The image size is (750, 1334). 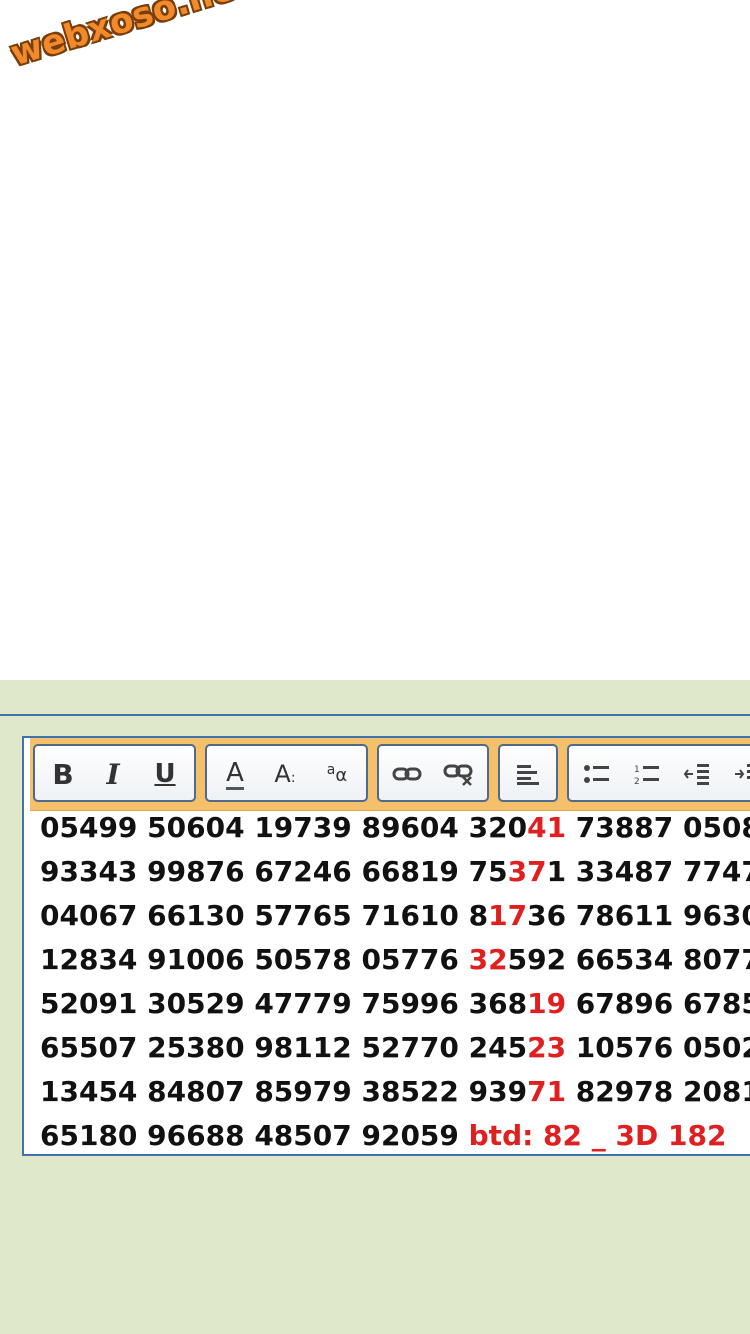 What do you see at coordinates (407, 774) in the screenshot?
I see `link-icon` at bounding box center [407, 774].